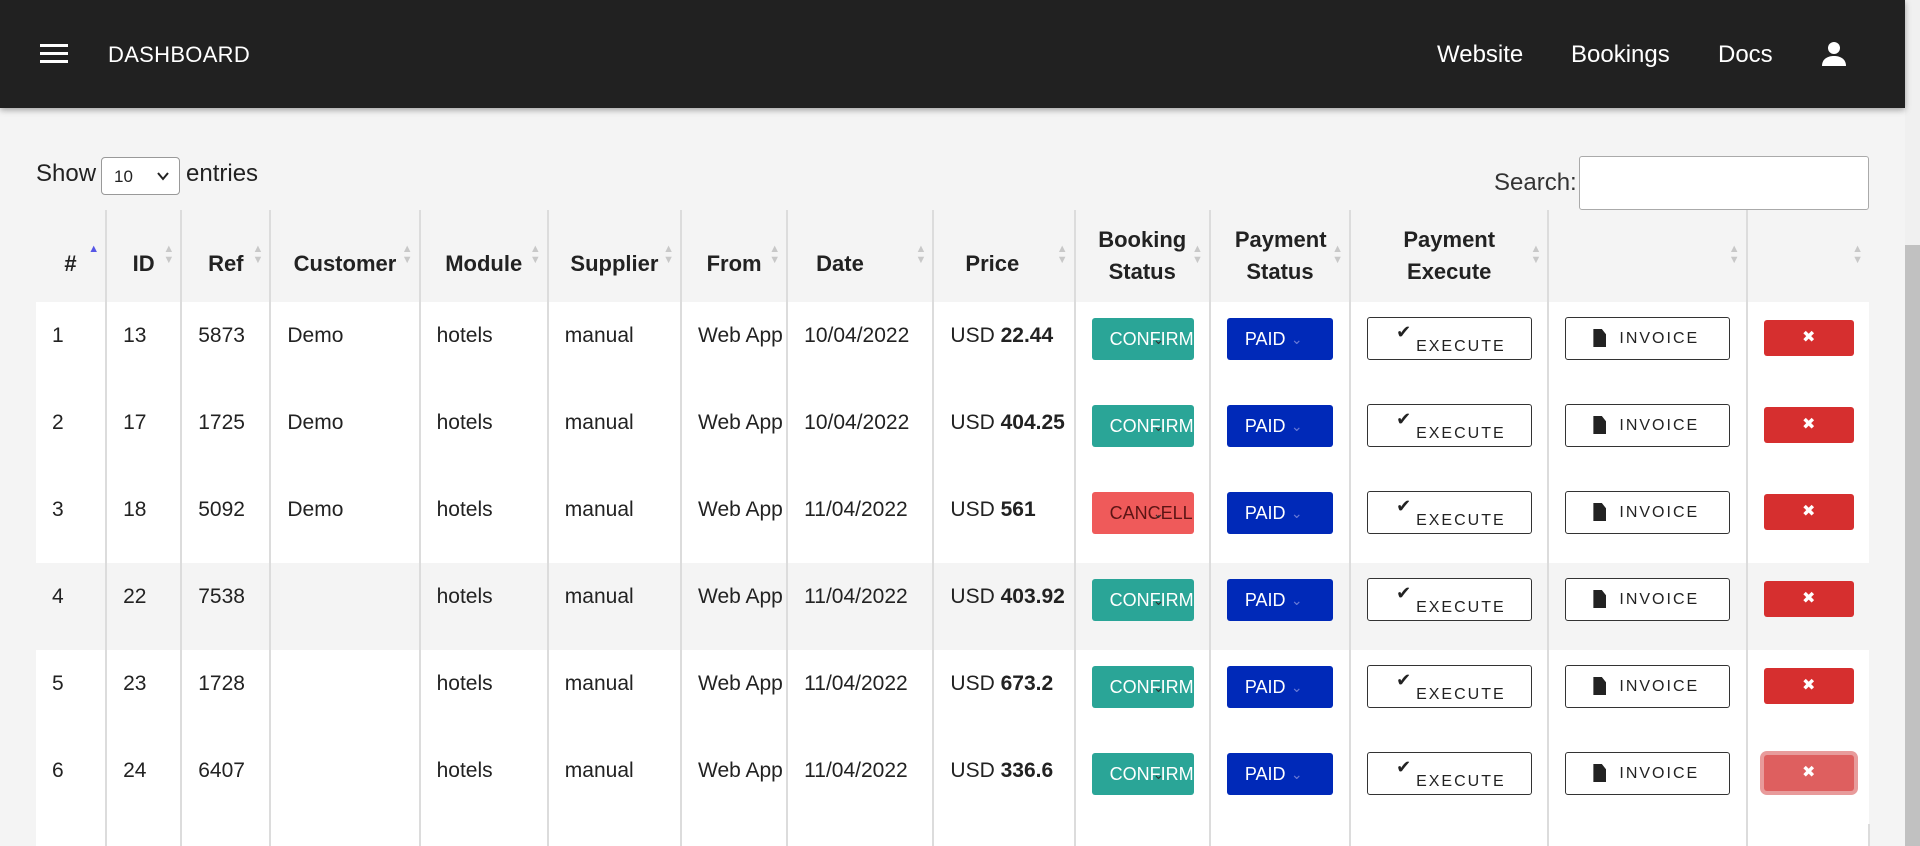  What do you see at coordinates (735, 780) in the screenshot?
I see `cell-from: Web App` at bounding box center [735, 780].